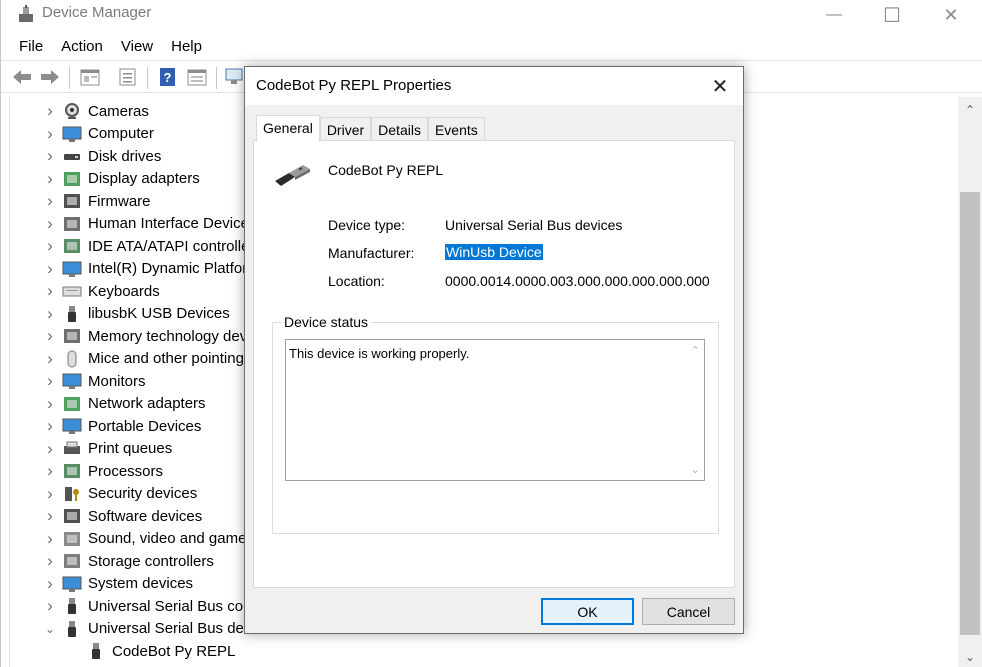 Image resolution: width=982 pixels, height=667 pixels. What do you see at coordinates (105, 179) in the screenshot?
I see `tree-item: › Display adapters` at bounding box center [105, 179].